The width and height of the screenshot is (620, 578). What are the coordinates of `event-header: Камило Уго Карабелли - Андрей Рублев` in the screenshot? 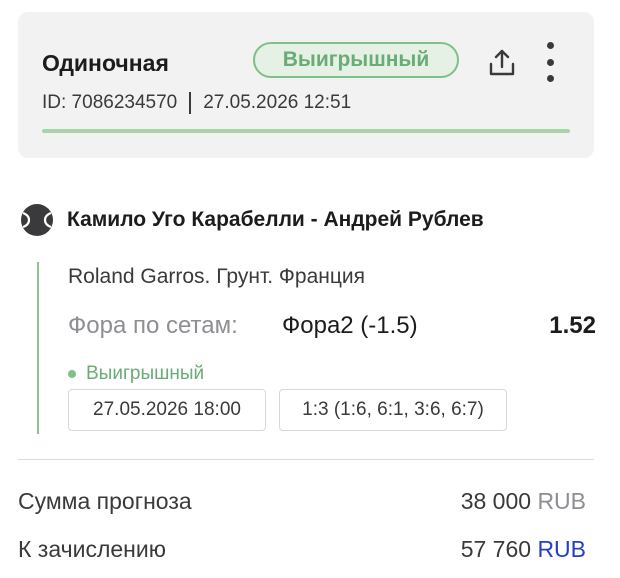 It's located at (252, 220).